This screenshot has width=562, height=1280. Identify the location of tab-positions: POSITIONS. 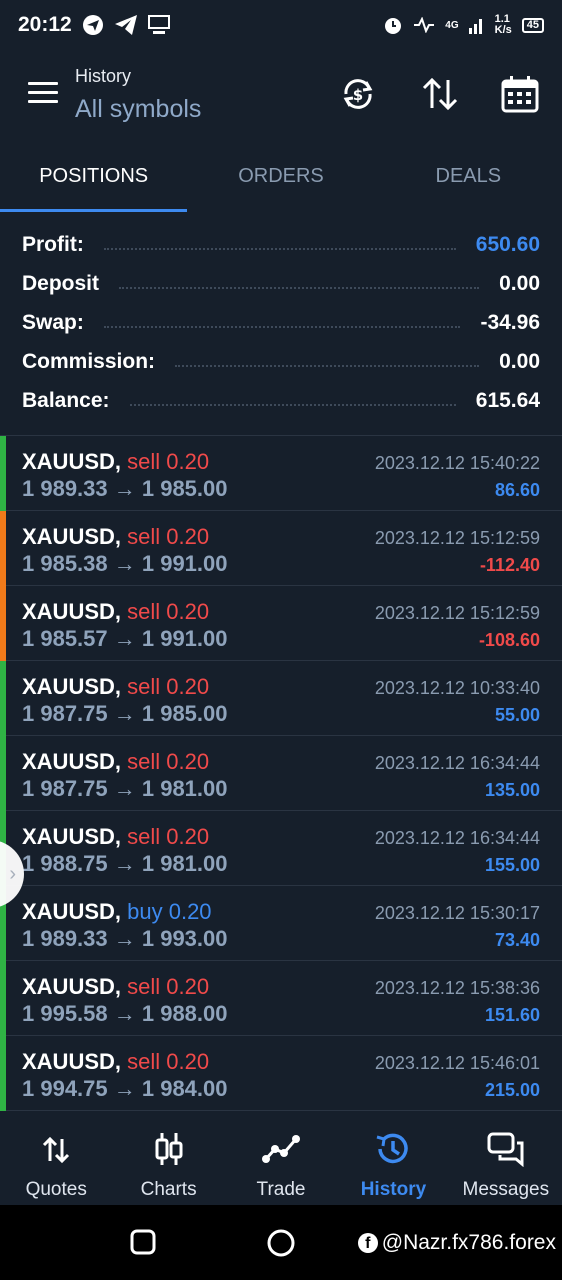
(94, 181).